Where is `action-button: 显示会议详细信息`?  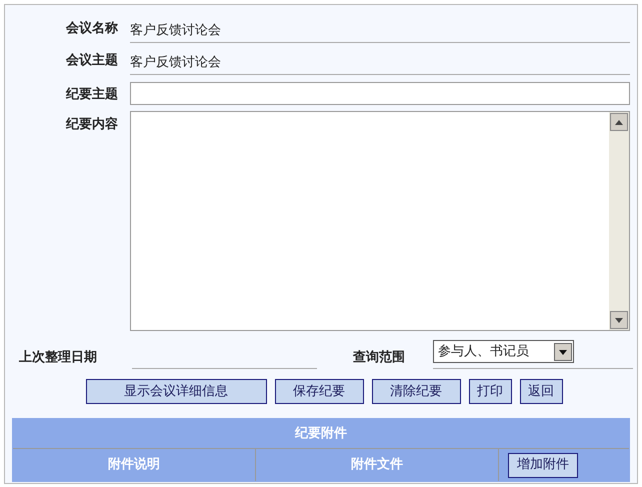 action-button: 显示会议详细信息 is located at coordinates (176, 391).